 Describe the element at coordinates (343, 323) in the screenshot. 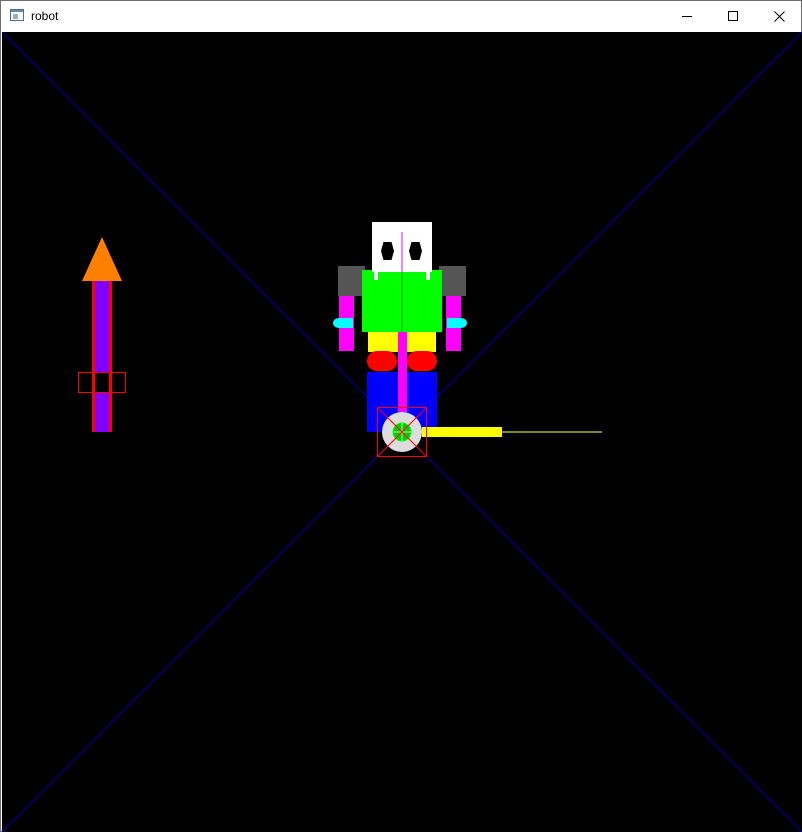

I see `left-hand` at that location.